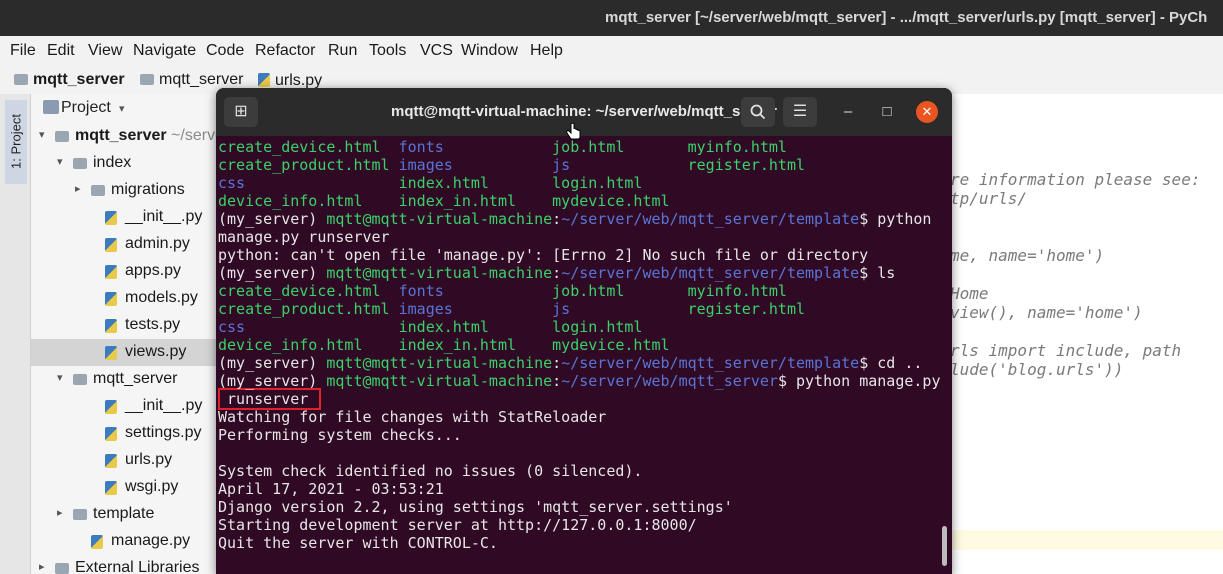 This screenshot has height=574, width=1223. What do you see at coordinates (191, 80) in the screenshot?
I see `breadcrumb-module: mqtt_server` at bounding box center [191, 80].